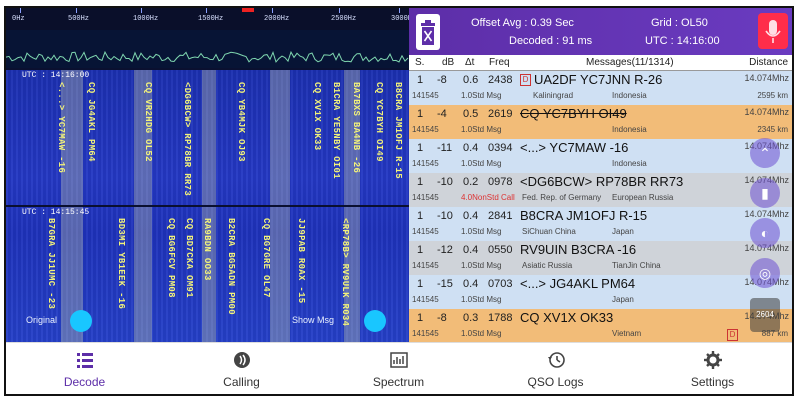 The height and width of the screenshot is (400, 800). What do you see at coordinates (231, 266) in the screenshot?
I see `waterfall-decode-label: B2CRA BG5ADN PM00` at bounding box center [231, 266].